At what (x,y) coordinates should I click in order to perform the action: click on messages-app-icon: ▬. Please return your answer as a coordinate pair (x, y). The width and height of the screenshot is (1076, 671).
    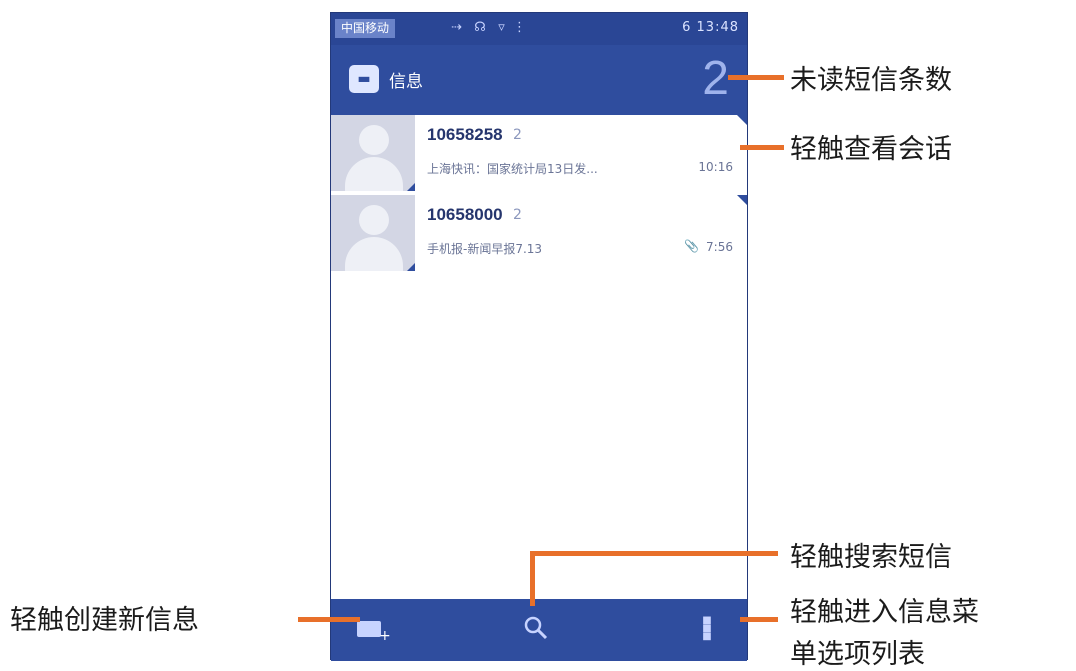
    Looking at the image, I should click on (364, 79).